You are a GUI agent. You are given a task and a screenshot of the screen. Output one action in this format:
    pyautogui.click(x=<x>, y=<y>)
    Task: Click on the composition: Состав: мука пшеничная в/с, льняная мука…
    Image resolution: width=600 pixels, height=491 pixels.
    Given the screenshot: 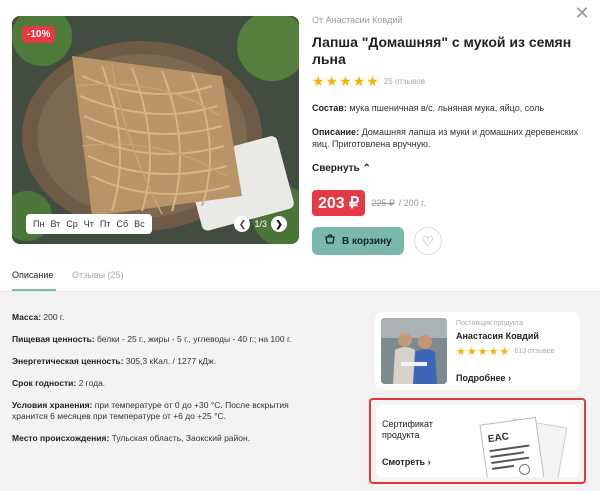 What is the action you would take?
    pyautogui.click(x=448, y=108)
    